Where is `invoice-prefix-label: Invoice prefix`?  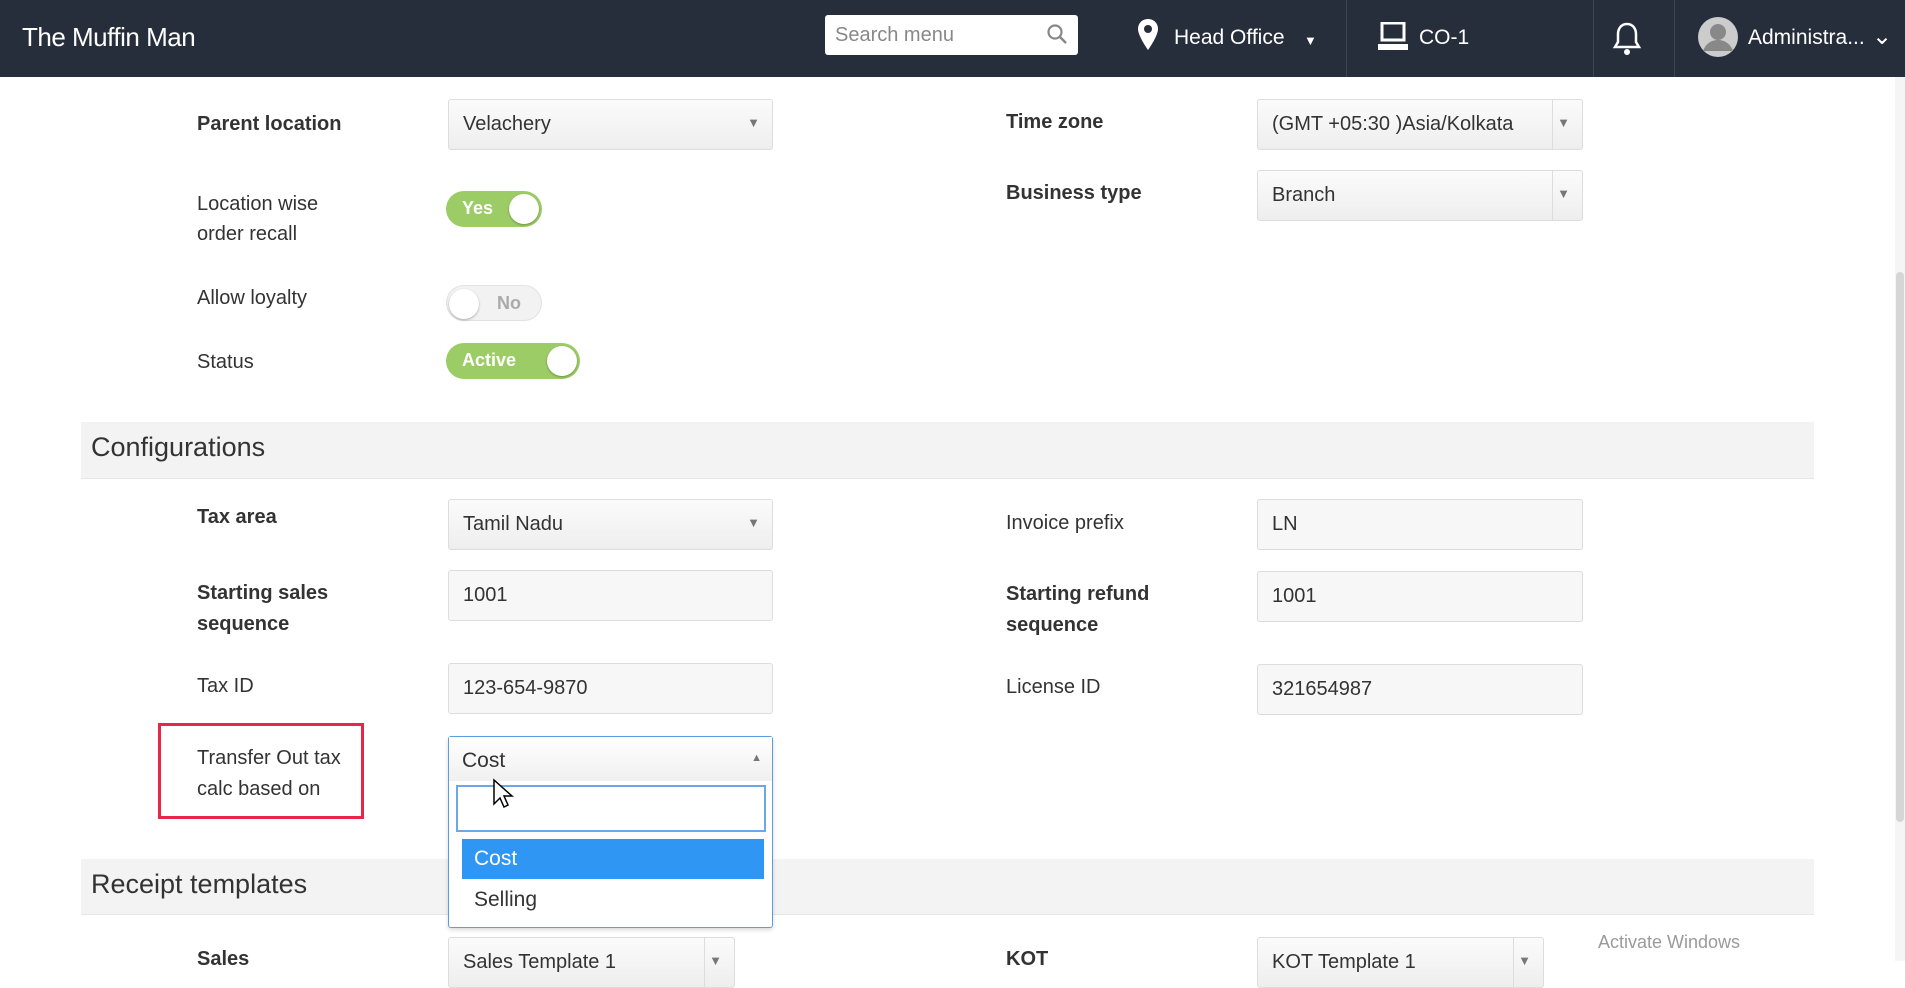
invoice-prefix-label: Invoice prefix is located at coordinates (1065, 523).